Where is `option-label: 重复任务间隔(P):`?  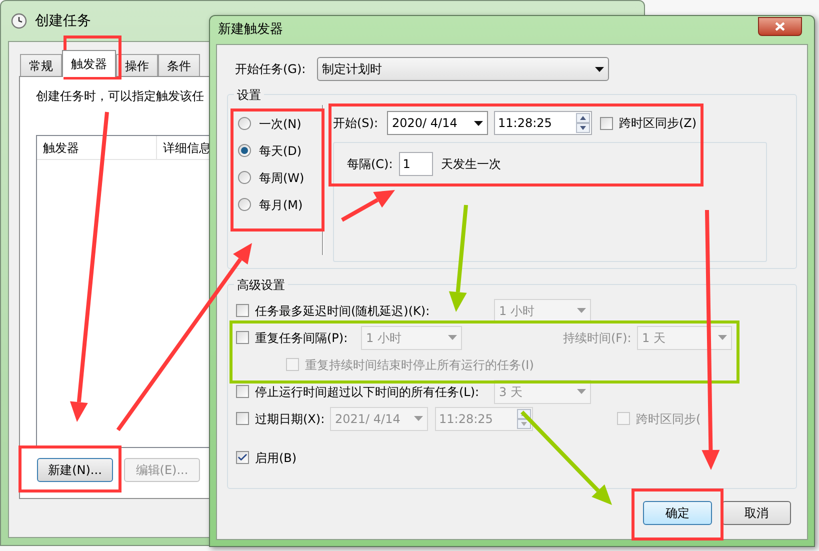
option-label: 重复任务间隔(P): is located at coordinates (301, 338).